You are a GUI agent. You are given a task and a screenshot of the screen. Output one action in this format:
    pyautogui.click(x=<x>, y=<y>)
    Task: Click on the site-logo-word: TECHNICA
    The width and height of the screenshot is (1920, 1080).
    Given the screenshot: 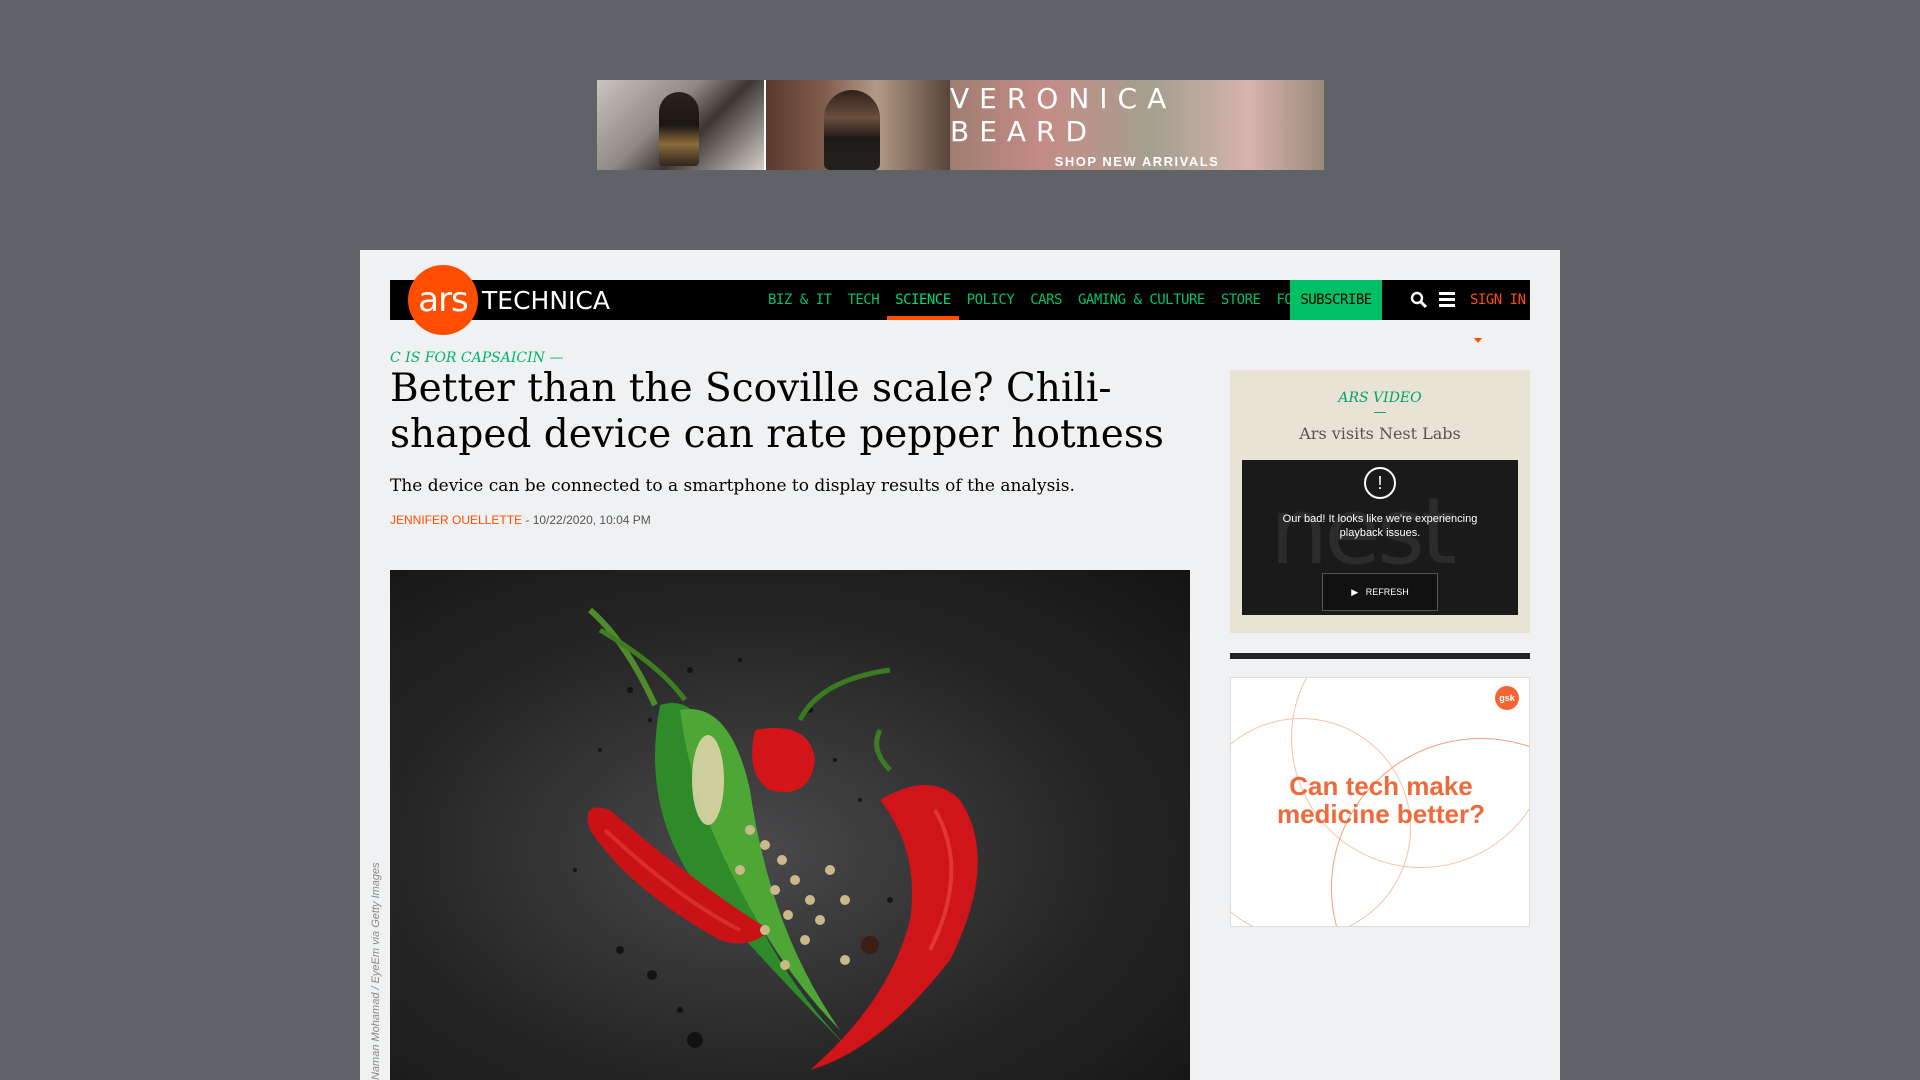 What is the action you would take?
    pyautogui.click(x=546, y=300)
    